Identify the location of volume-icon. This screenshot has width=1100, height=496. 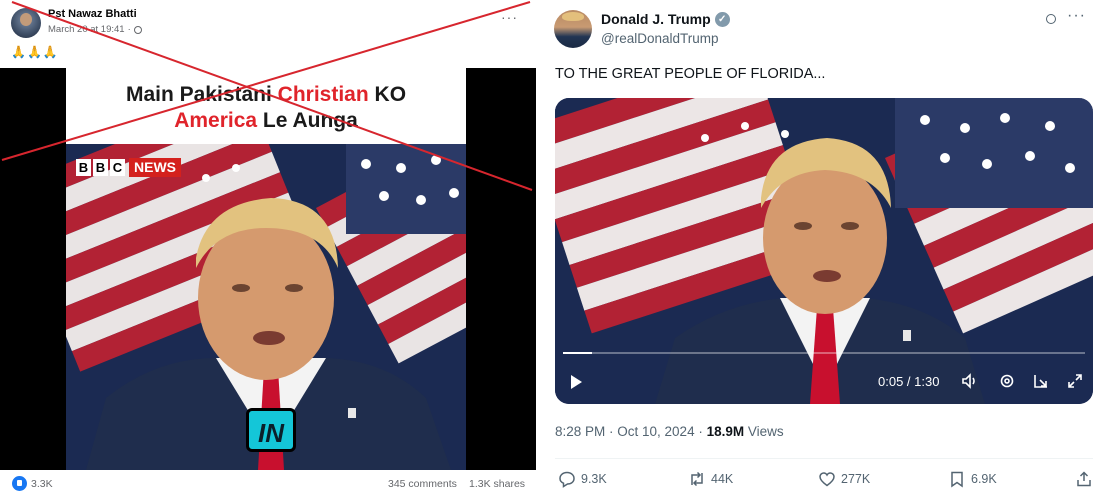
(970, 381).